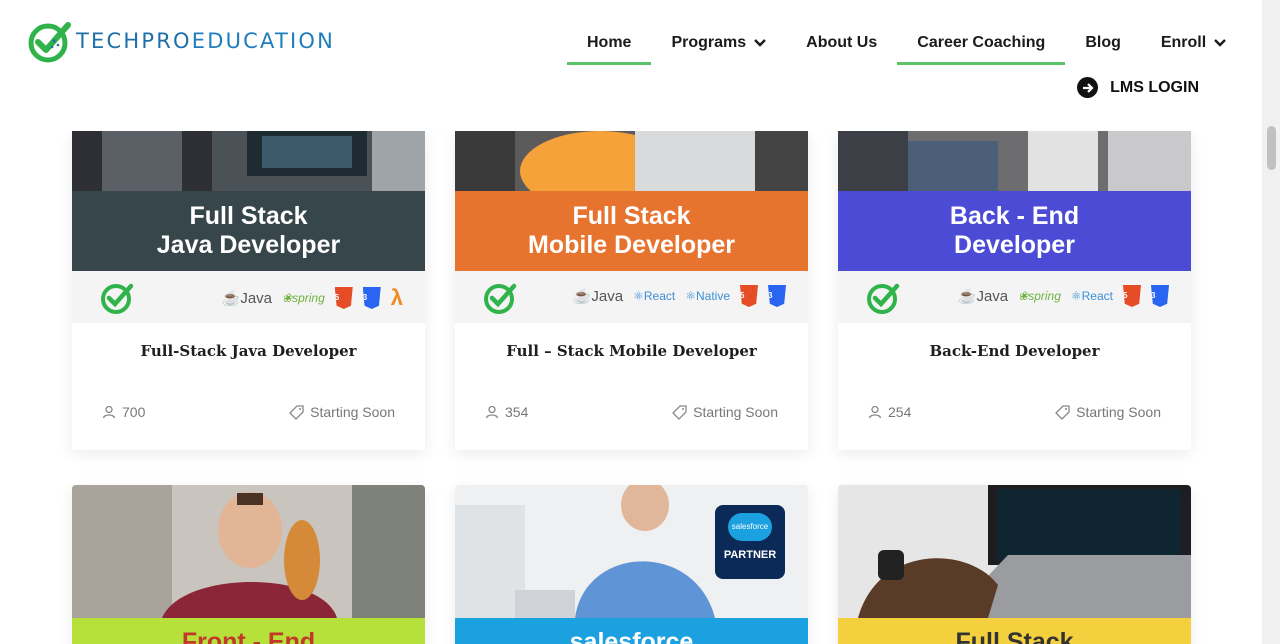 This screenshot has height=644, width=1280. I want to click on scrollbar-thumb, so click(1271, 148).